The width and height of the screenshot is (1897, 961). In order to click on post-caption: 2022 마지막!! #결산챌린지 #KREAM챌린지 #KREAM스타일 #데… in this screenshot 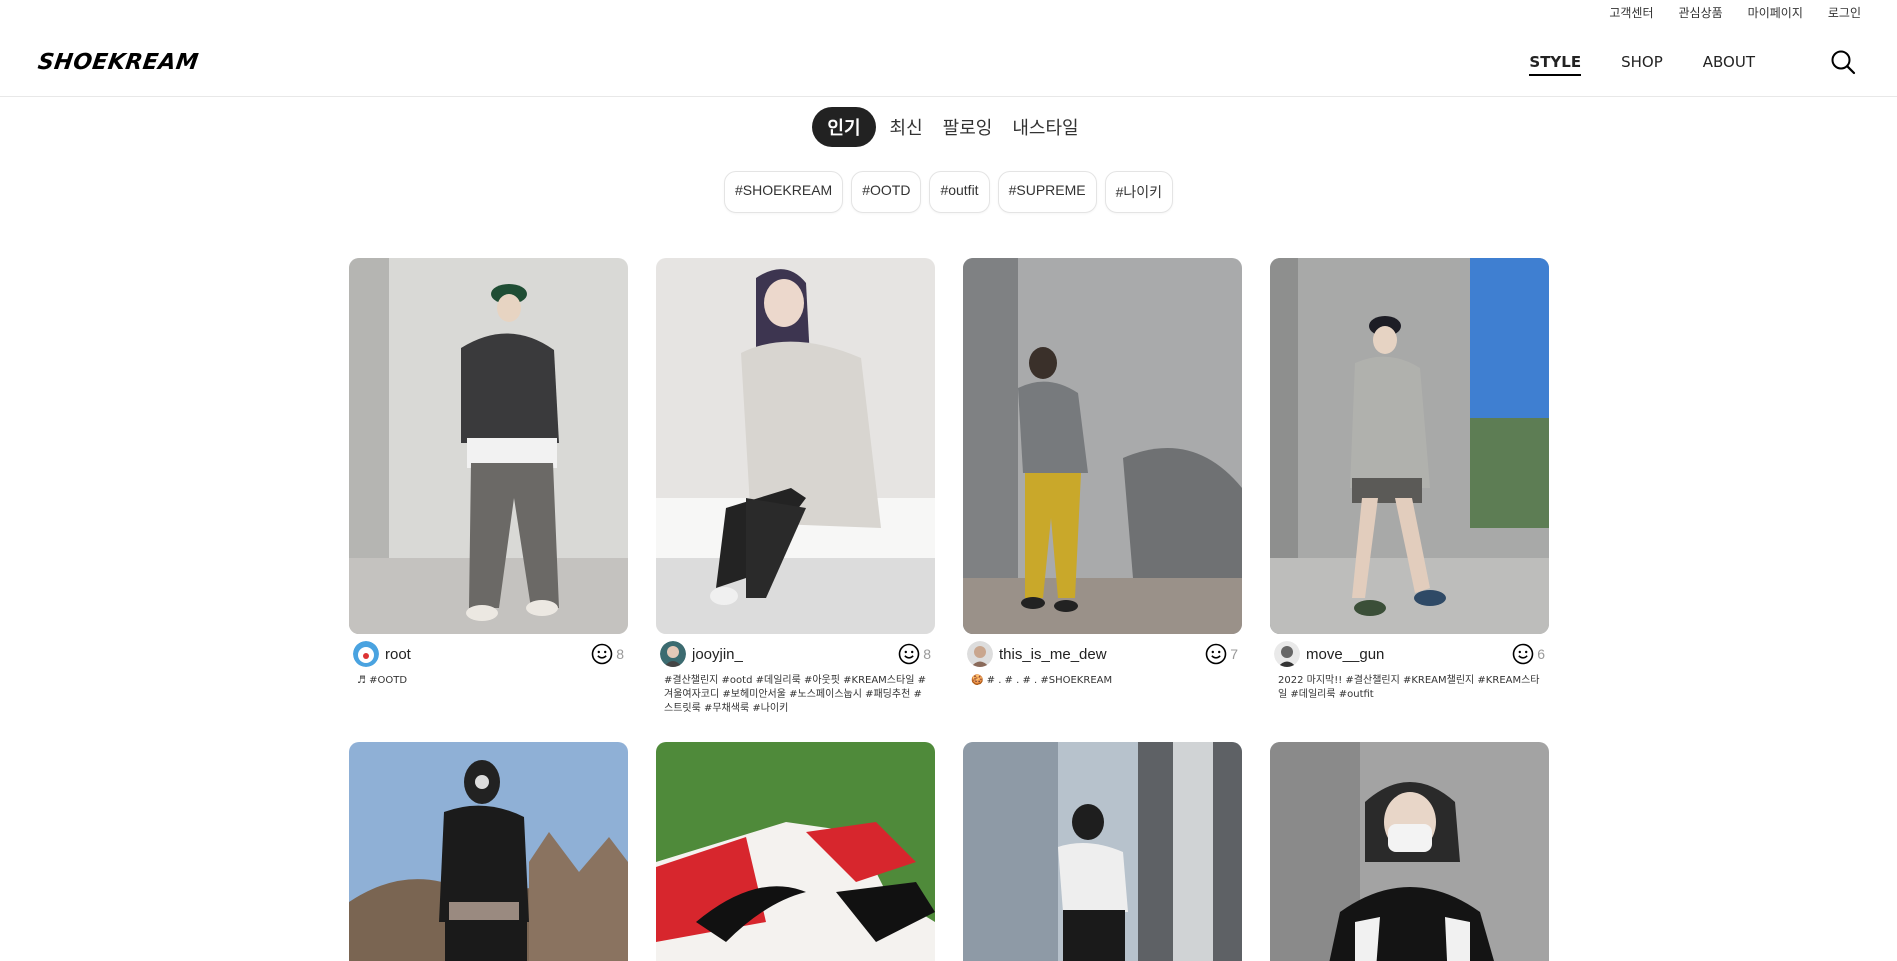, I will do `click(1409, 687)`.